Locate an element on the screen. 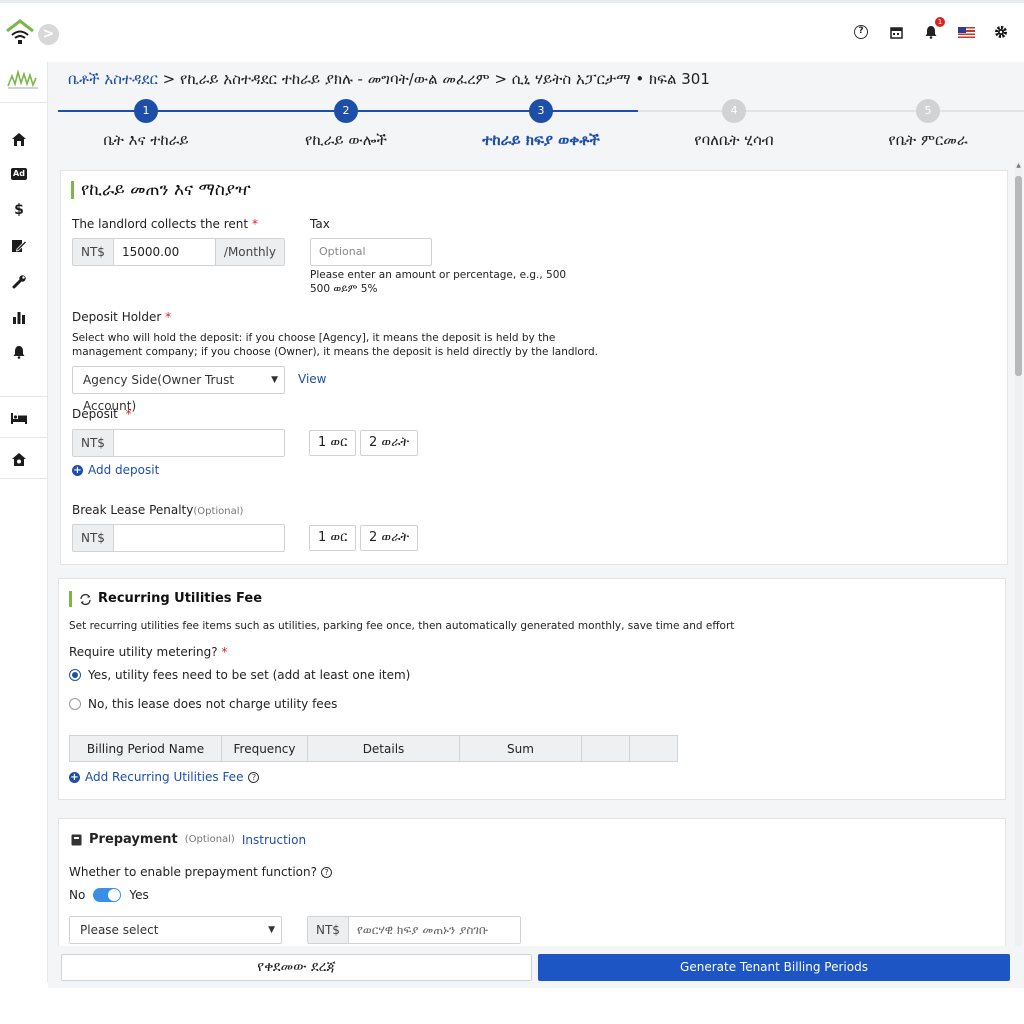  break-lease-penalty-label: Break Lease Penalty(Optional) is located at coordinates (157, 510).